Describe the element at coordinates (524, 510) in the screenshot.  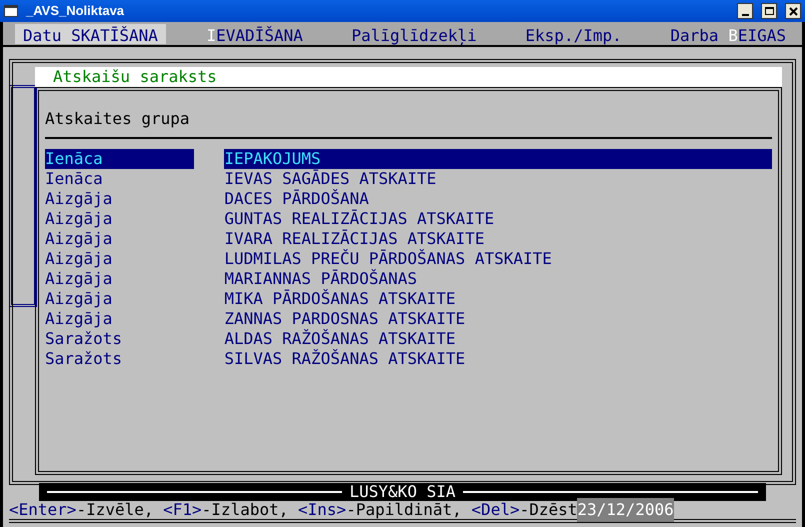
I see `shortcut-hint: <Del>-Dzēst` at that location.